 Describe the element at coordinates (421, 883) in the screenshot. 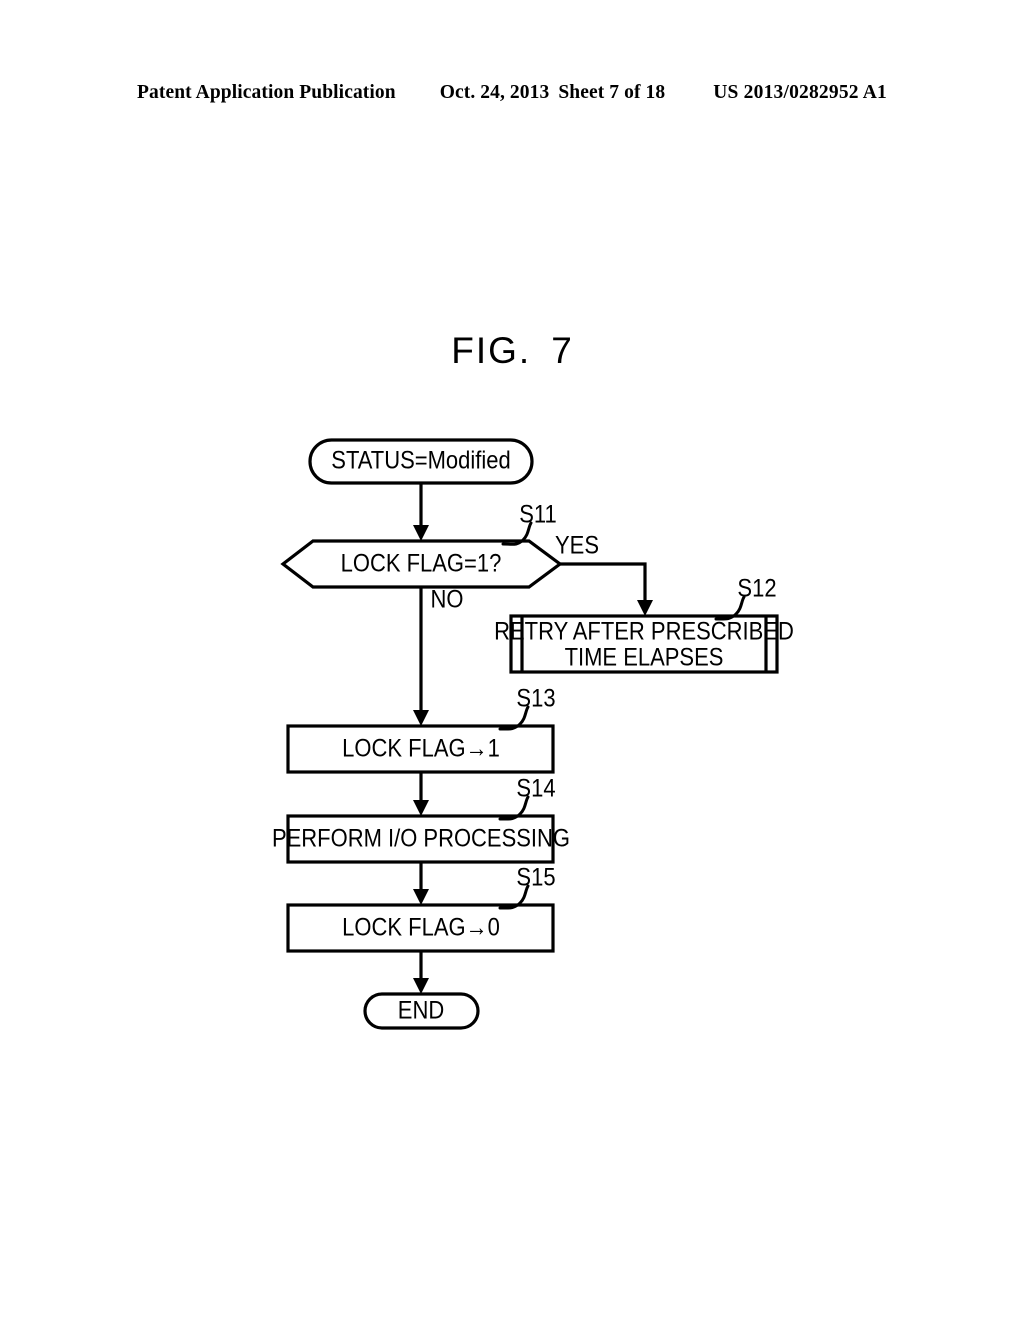

I see `connector-io-to-lockclear` at that location.